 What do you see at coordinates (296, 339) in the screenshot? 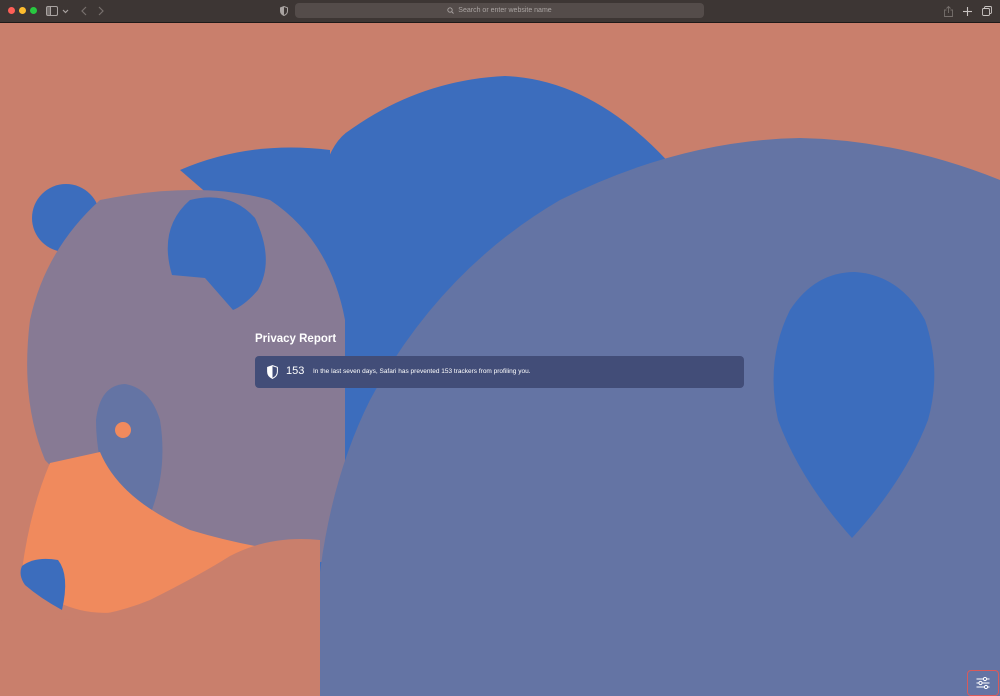
I see `privacy-report-title: Privacy Report` at bounding box center [296, 339].